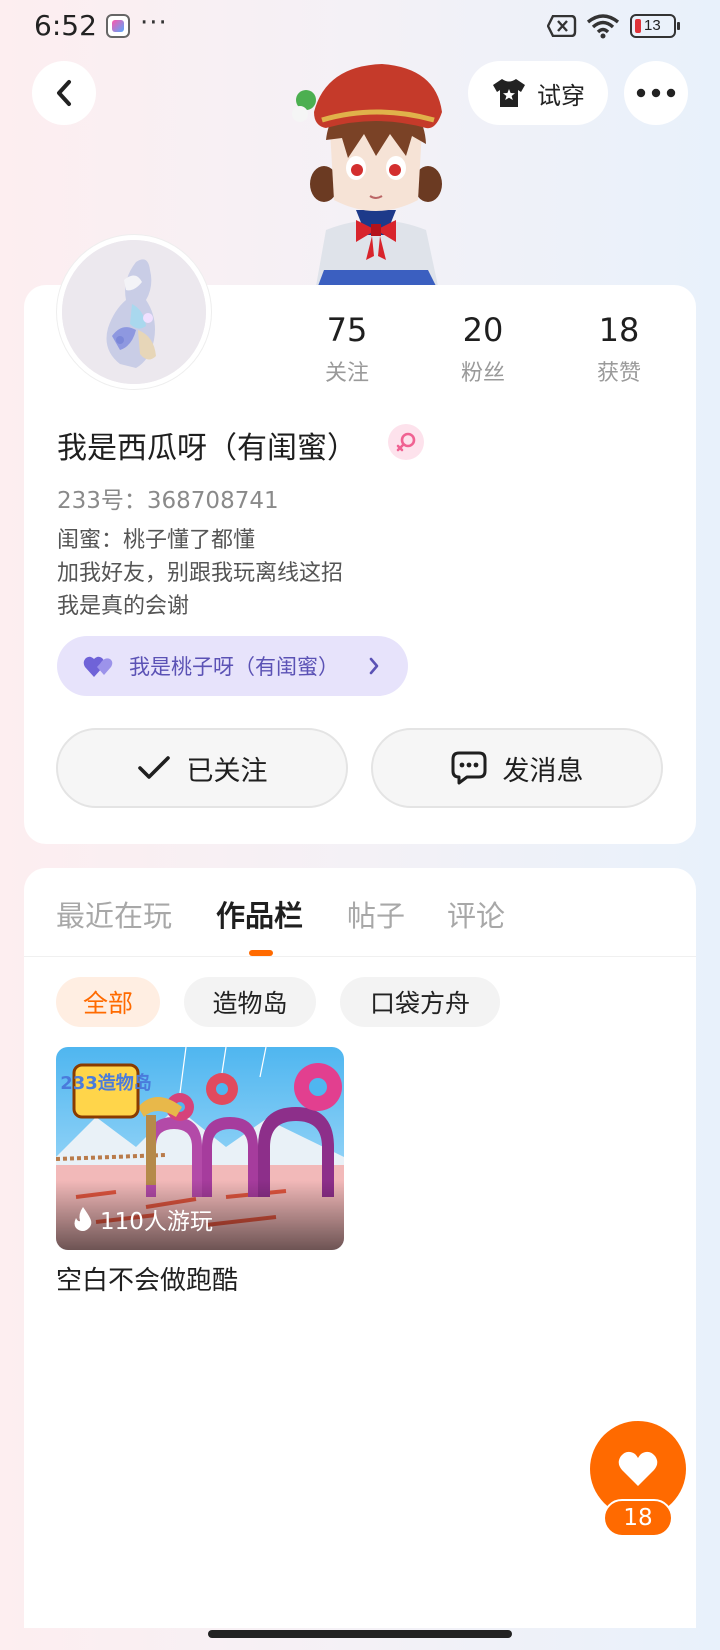  What do you see at coordinates (250, 1002) in the screenshot?
I see `filter-creation-island: 造物岛` at bounding box center [250, 1002].